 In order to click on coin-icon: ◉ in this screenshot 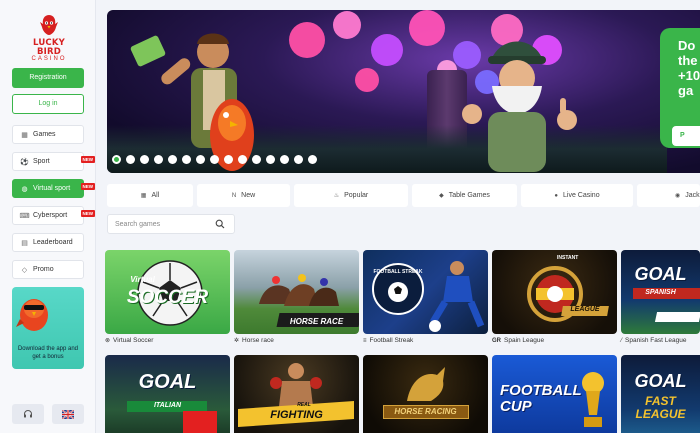, I will do `click(678, 196)`.